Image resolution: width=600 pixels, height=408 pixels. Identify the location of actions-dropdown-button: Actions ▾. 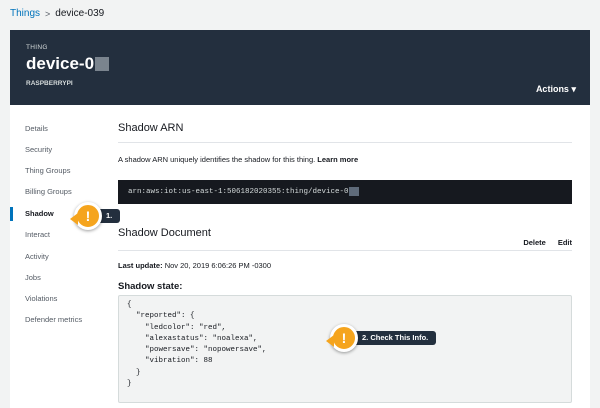
(556, 89).